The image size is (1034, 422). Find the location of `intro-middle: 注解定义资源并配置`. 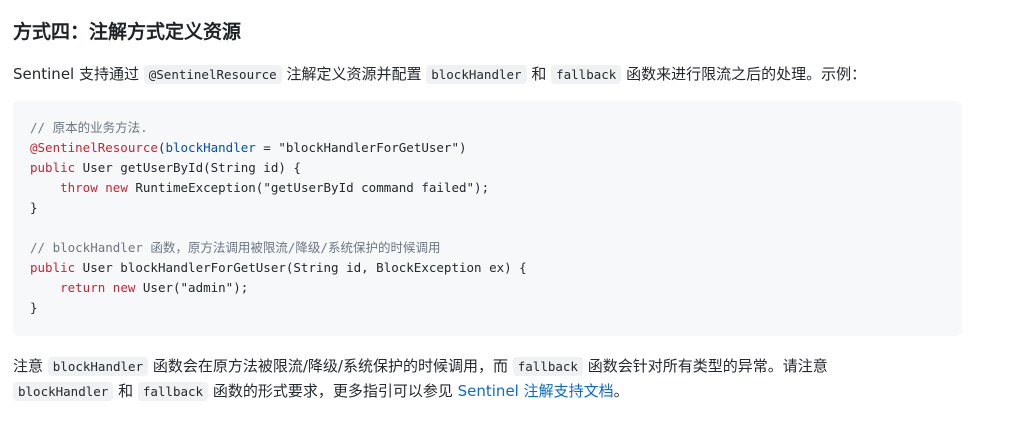

intro-middle: 注解定义资源并配置 is located at coordinates (354, 74).